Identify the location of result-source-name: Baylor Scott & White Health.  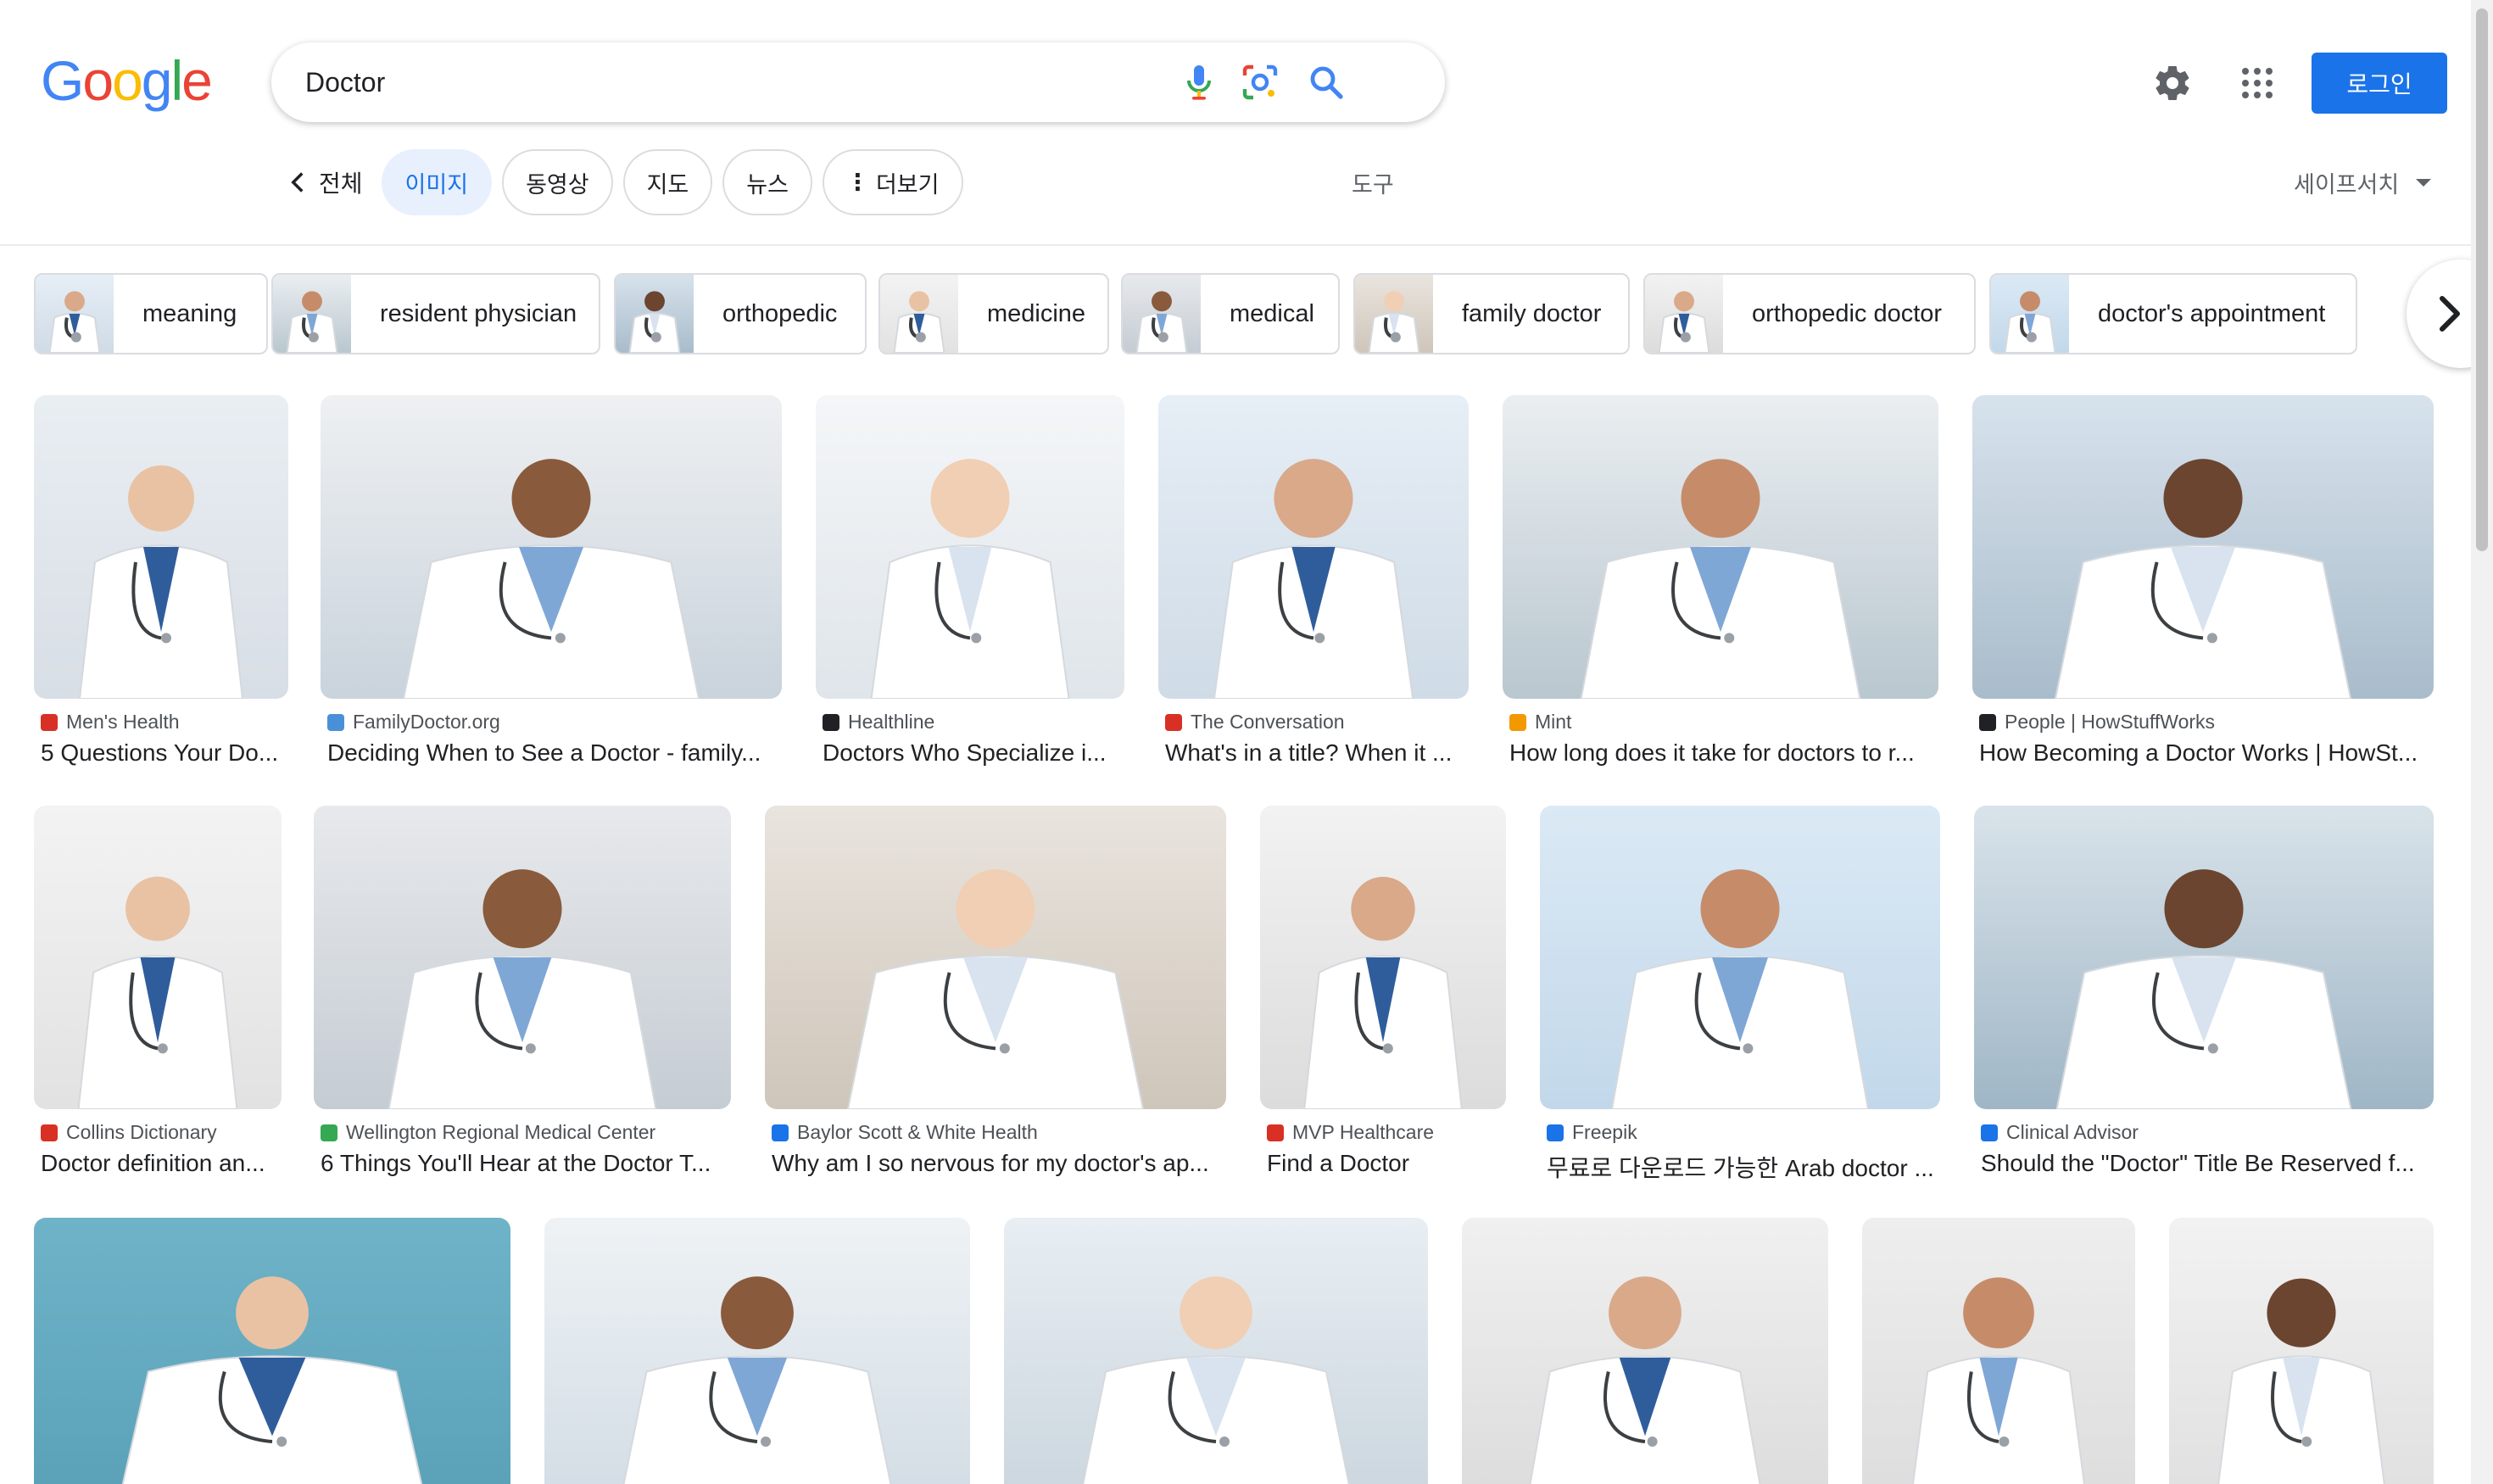
(917, 1132).